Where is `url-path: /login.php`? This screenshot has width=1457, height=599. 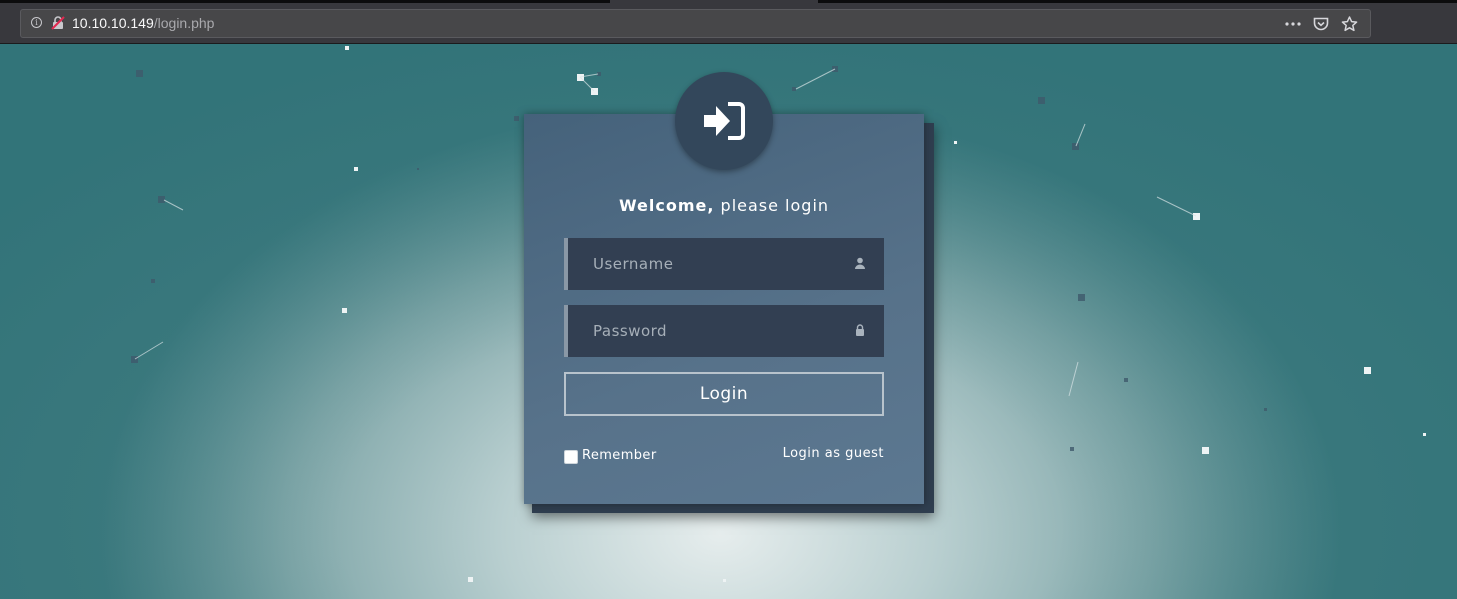 url-path: /login.php is located at coordinates (184, 23).